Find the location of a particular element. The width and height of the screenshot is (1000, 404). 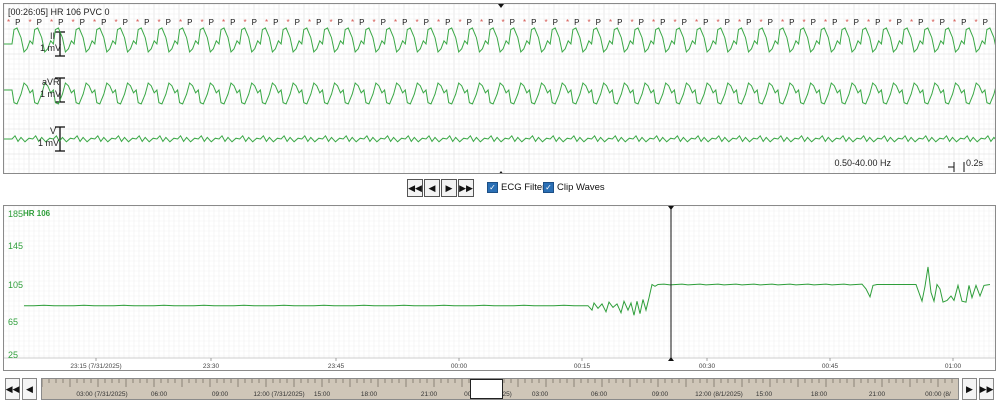

timeline-prev-button: ◀ is located at coordinates (29, 389).